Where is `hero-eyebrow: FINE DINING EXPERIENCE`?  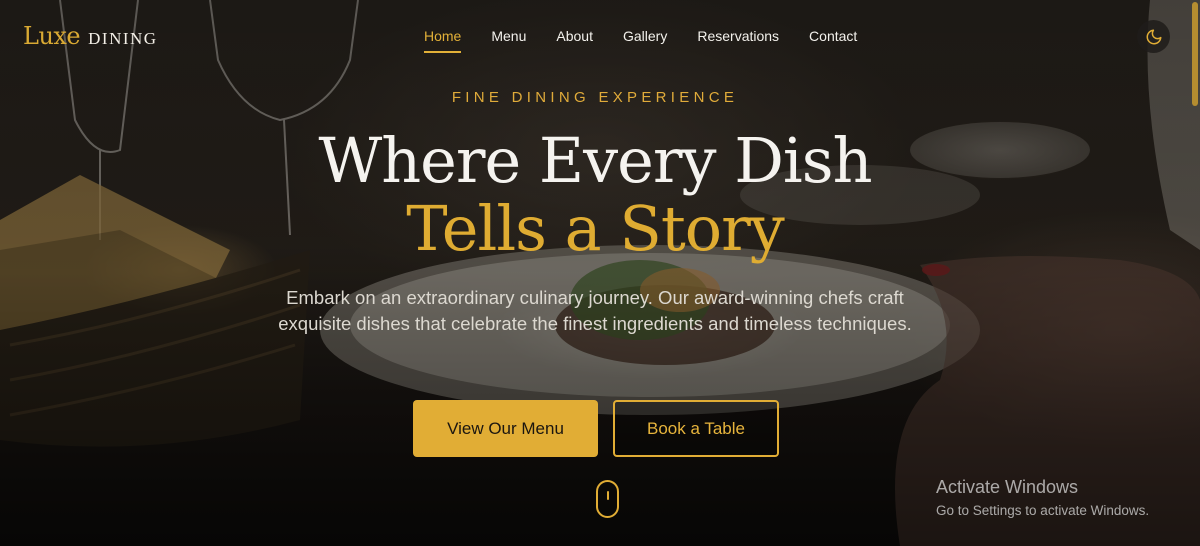 hero-eyebrow: FINE DINING EXPERIENCE is located at coordinates (595, 97).